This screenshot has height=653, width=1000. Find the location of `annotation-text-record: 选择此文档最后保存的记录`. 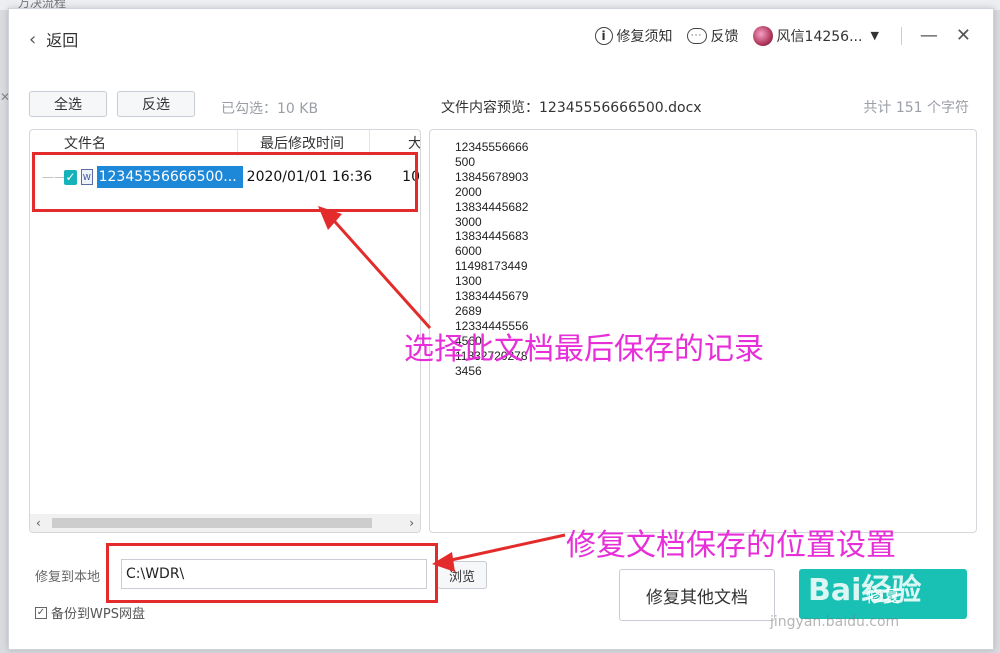

annotation-text-record: 选择此文档最后保存的记录 is located at coordinates (584, 349).